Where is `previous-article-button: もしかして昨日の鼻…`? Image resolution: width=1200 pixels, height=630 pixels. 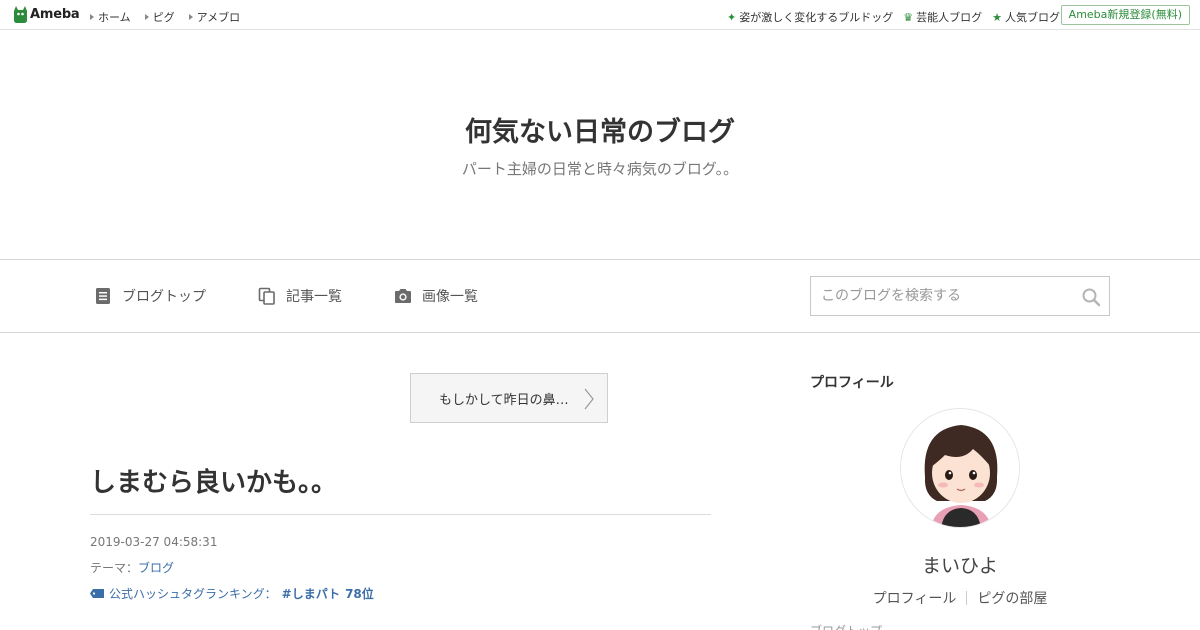
previous-article-button: もしかして昨日の鼻… is located at coordinates (509, 398).